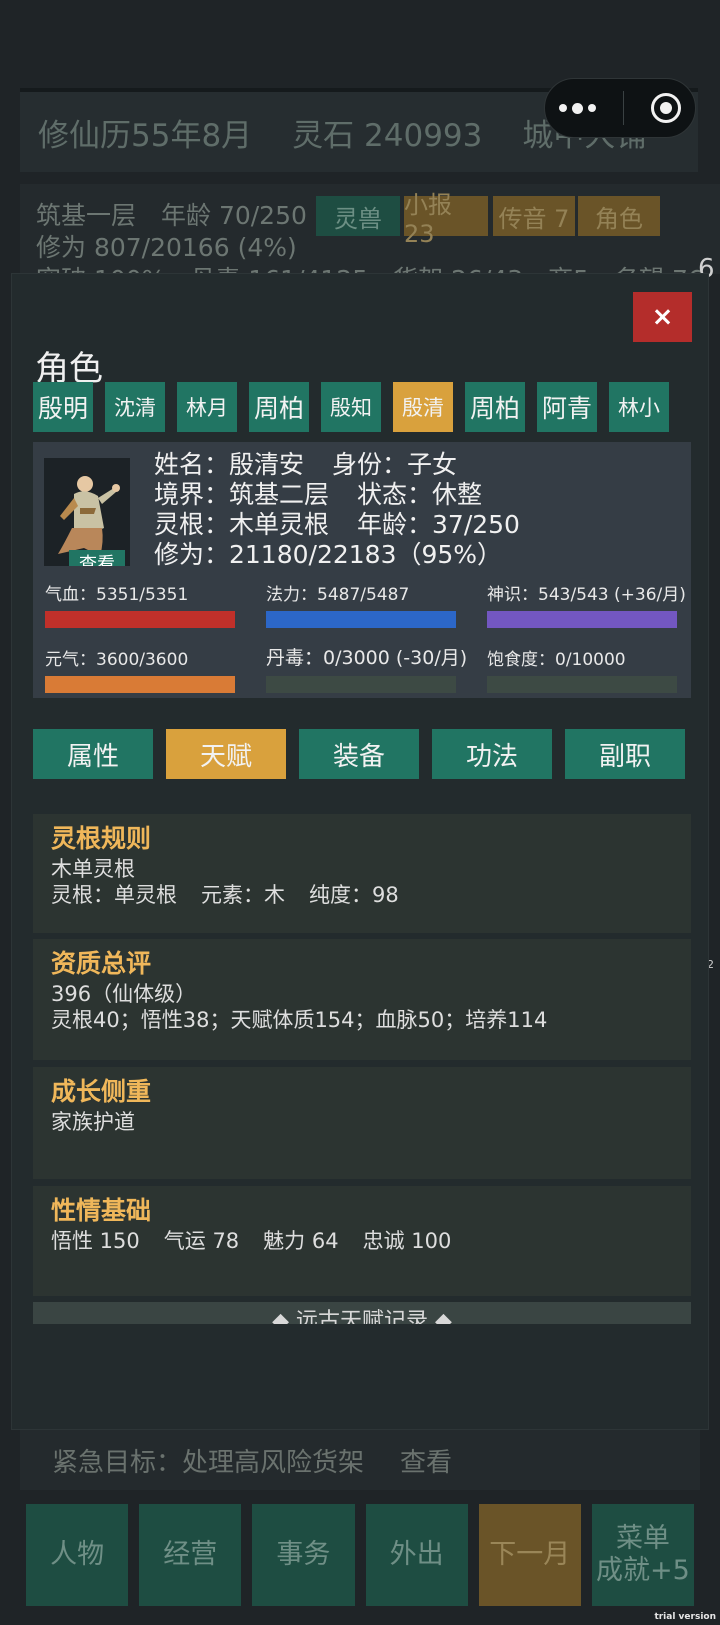  I want to click on root-rule-line1: 木单灵根, so click(93, 869).